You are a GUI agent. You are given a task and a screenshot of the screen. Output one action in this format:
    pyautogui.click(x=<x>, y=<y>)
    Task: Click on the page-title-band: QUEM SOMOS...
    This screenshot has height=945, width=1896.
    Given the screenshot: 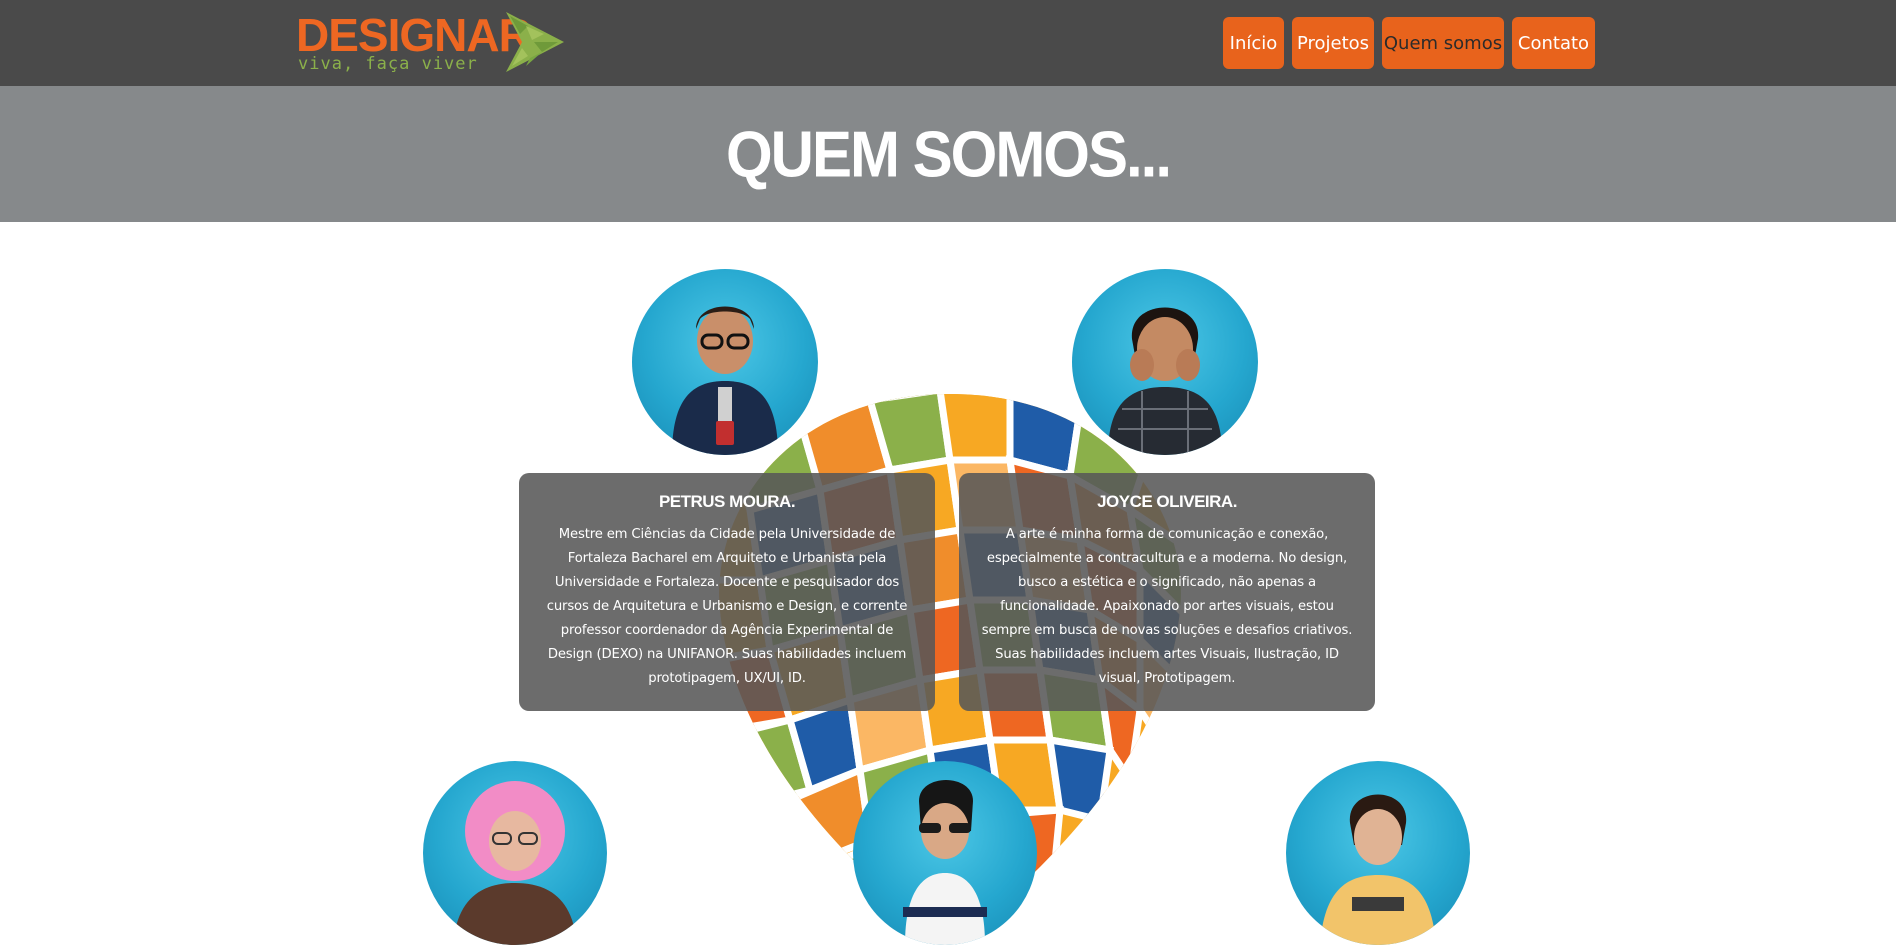 What is the action you would take?
    pyautogui.click(x=948, y=154)
    